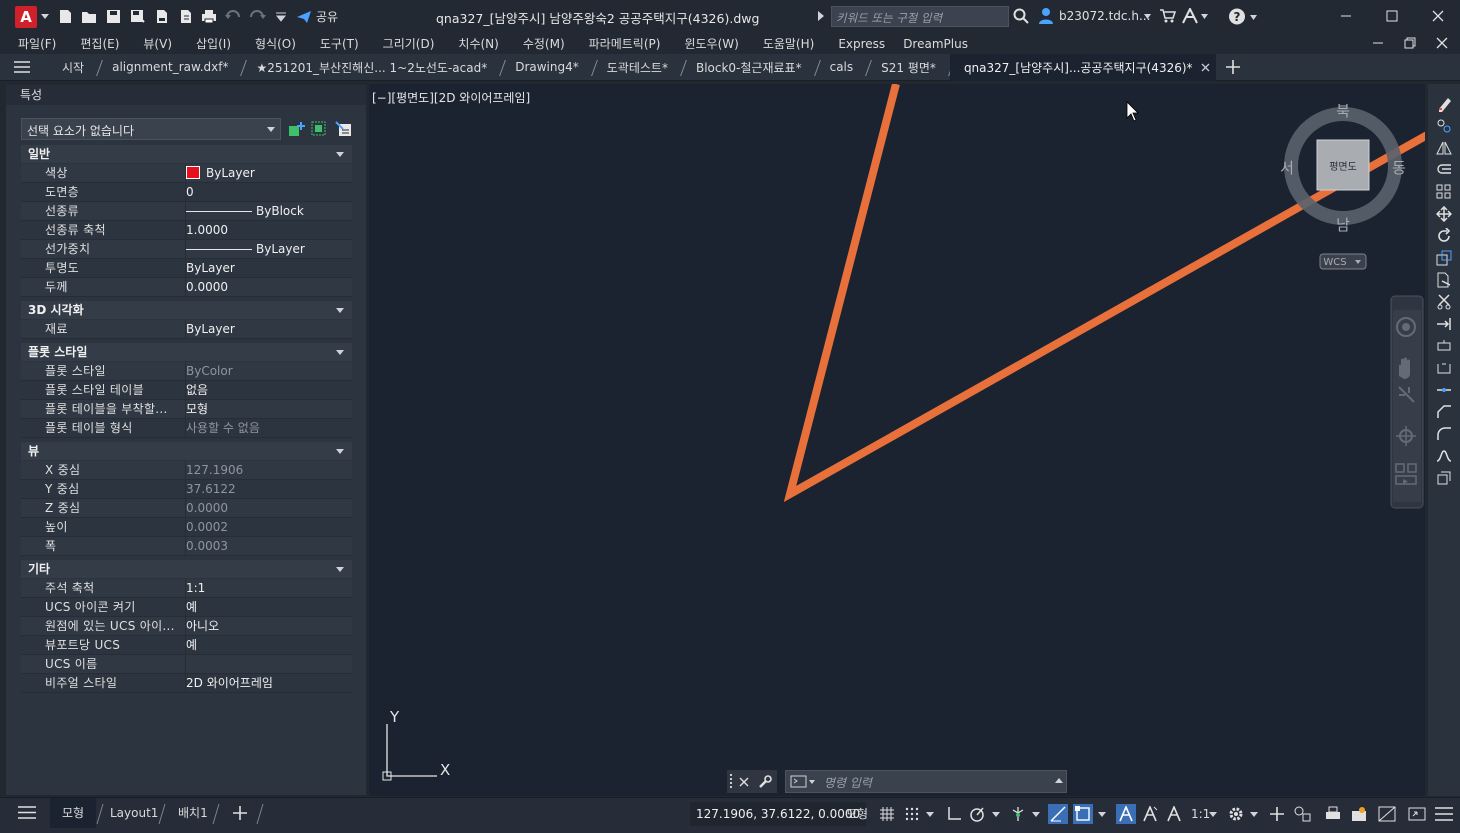  What do you see at coordinates (789, 43) in the screenshot?
I see `menu-help: 도움말(H)` at bounding box center [789, 43].